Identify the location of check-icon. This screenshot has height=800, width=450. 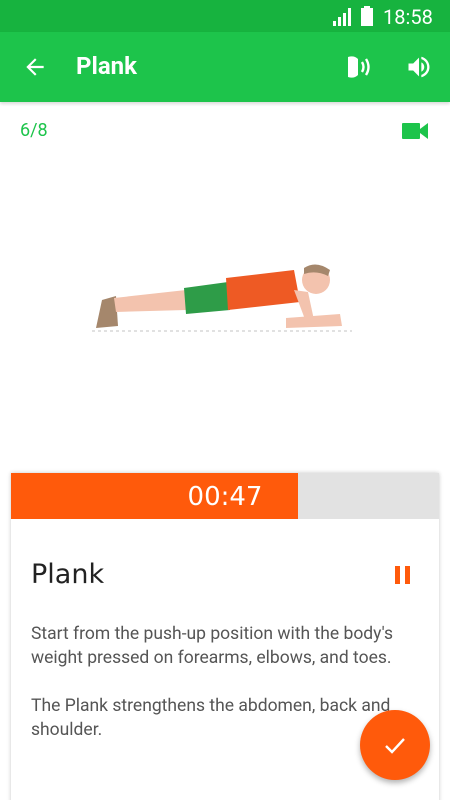
(395, 746).